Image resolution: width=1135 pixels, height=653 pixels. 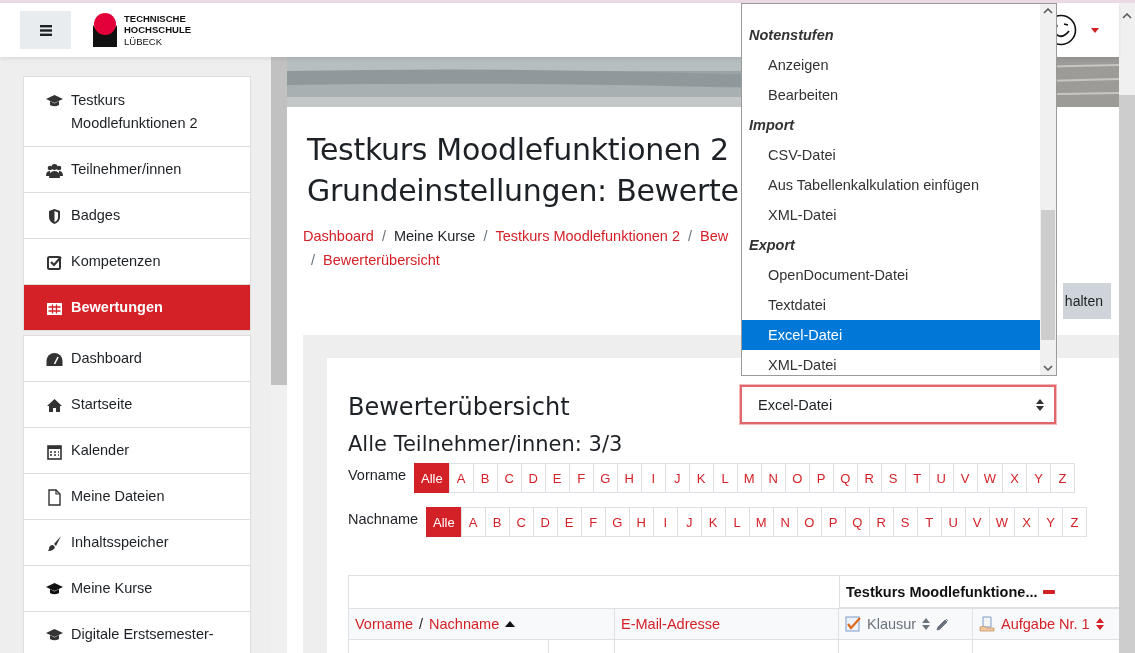 What do you see at coordinates (137, 588) in the screenshot?
I see `sidebar-item: Meine Kurse` at bounding box center [137, 588].